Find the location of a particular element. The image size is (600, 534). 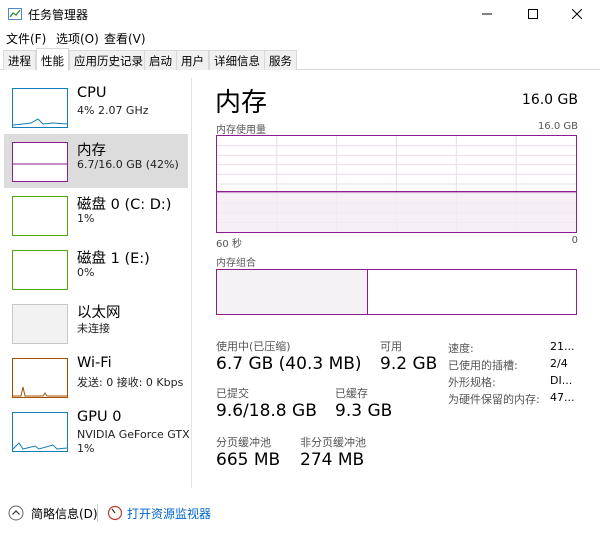

slots-value: 2/4 is located at coordinates (559, 363).